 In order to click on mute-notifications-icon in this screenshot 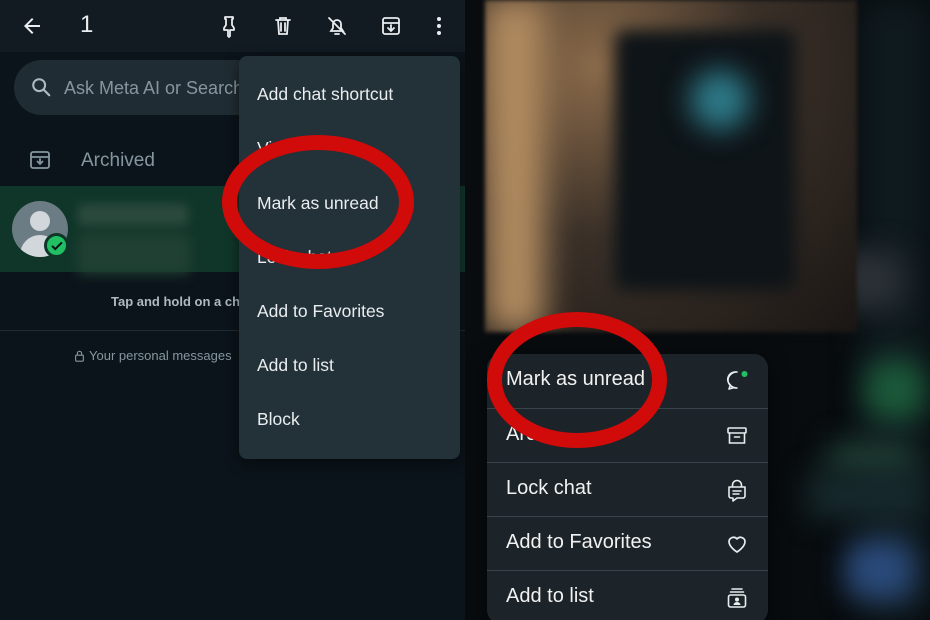, I will do `click(337, 26)`.